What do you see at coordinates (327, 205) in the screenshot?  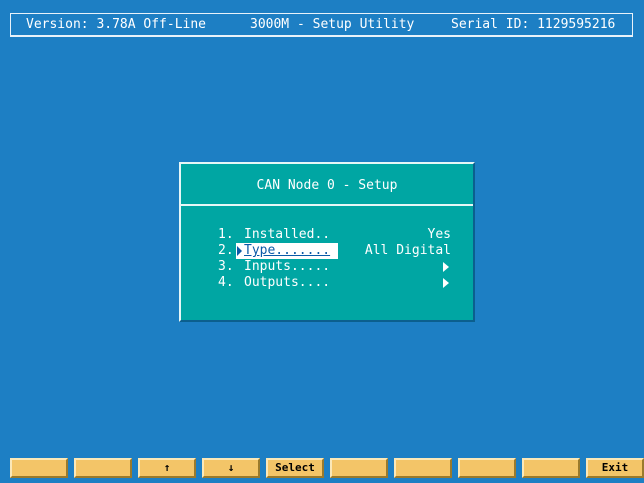 I see `dialog-divider` at bounding box center [327, 205].